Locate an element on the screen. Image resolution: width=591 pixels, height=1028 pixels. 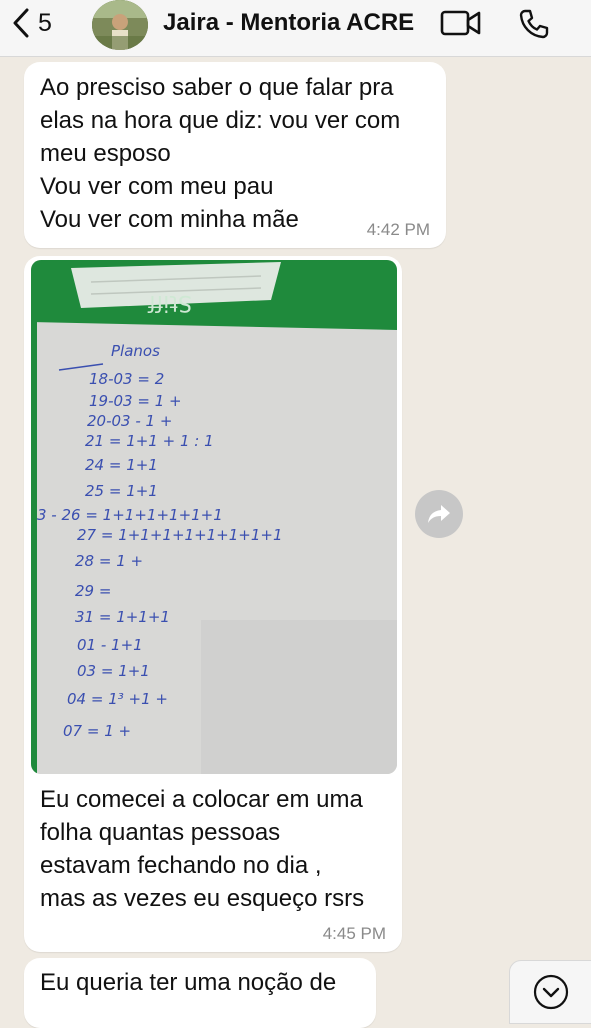
note-line: 31 = 1+1+1 is located at coordinates (122, 617).